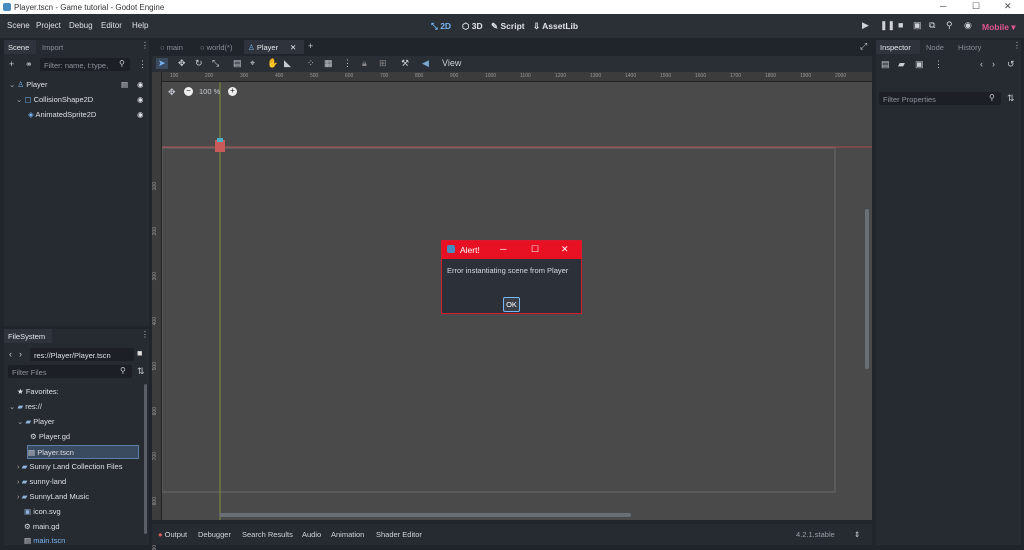 Image resolution: width=1024 pixels, height=550 pixels. Describe the element at coordinates (188, 91) in the screenshot. I see `zoom-out-icon: −` at that location.